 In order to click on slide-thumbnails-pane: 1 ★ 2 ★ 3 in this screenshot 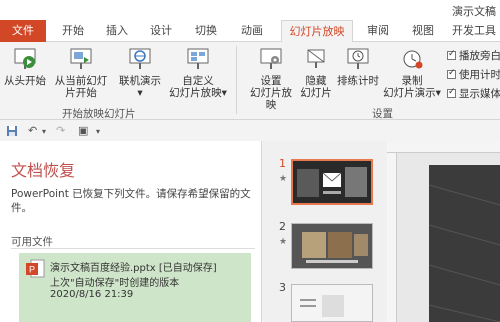, I will do `click(325, 231)`.